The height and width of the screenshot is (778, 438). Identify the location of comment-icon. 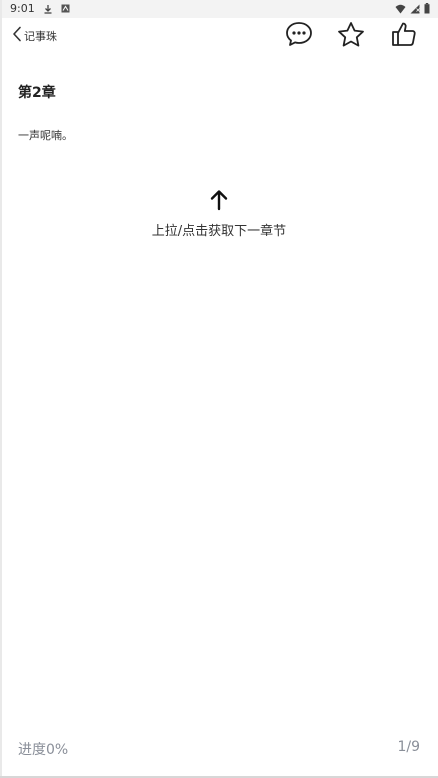
(299, 36).